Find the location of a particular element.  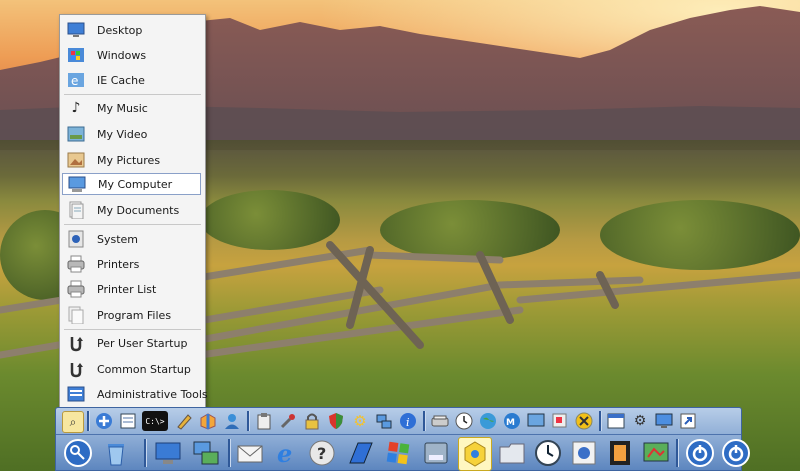

svg-text: e is located at coordinates (74, 81).